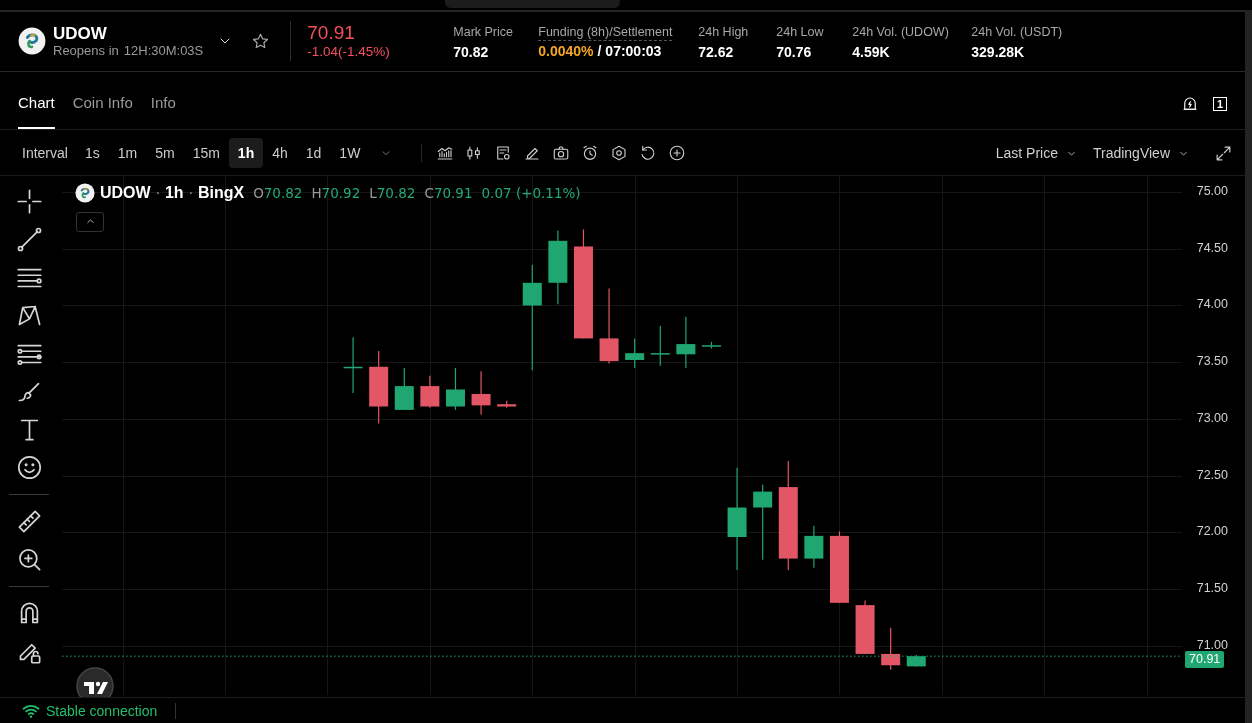  What do you see at coordinates (45, 153) in the screenshot?
I see `interval-label: Interval` at bounding box center [45, 153].